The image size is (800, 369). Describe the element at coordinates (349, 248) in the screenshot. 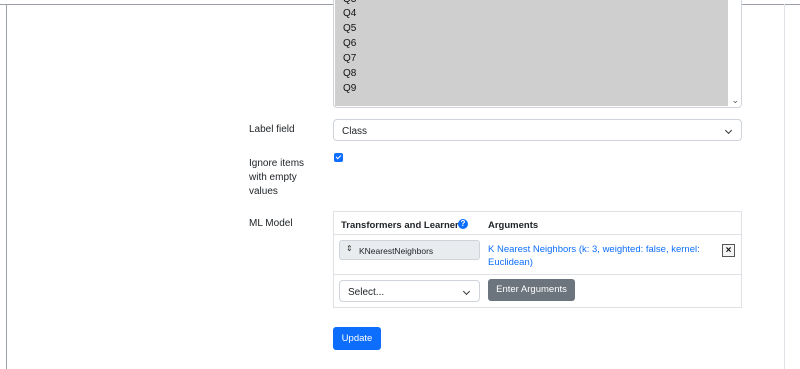

I see `sort-handle-icon: ⇕` at that location.